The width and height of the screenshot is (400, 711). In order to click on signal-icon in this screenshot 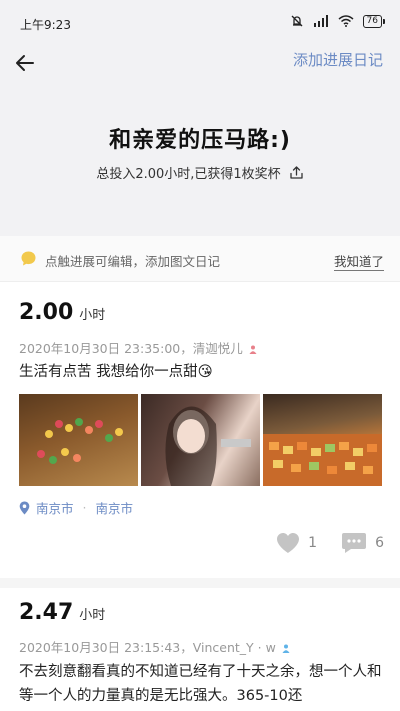, I will do `click(320, 21)`.